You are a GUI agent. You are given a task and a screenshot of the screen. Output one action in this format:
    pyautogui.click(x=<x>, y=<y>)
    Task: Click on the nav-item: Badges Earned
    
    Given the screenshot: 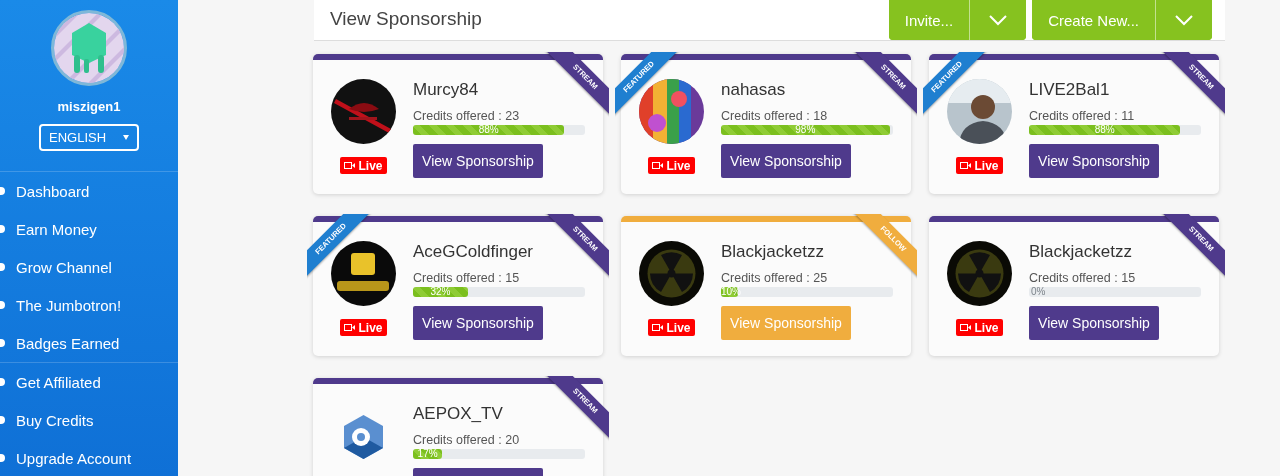 What is the action you would take?
    pyautogui.click(x=89, y=343)
    